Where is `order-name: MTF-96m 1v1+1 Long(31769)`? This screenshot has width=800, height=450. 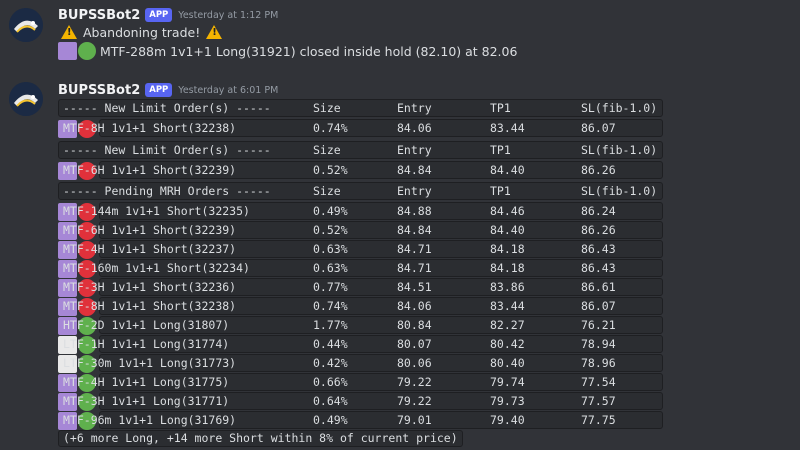
order-name: MTF-96m 1v1+1 Long(31769) is located at coordinates (150, 420).